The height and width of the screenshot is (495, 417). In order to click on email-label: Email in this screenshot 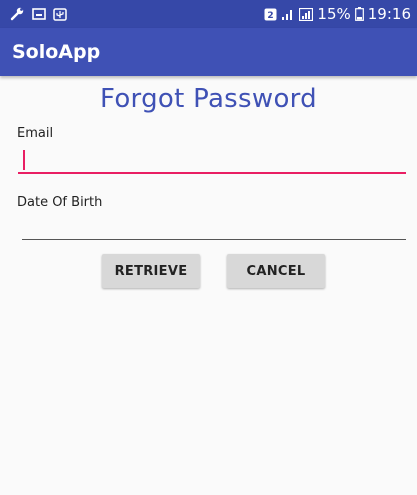, I will do `click(35, 133)`.